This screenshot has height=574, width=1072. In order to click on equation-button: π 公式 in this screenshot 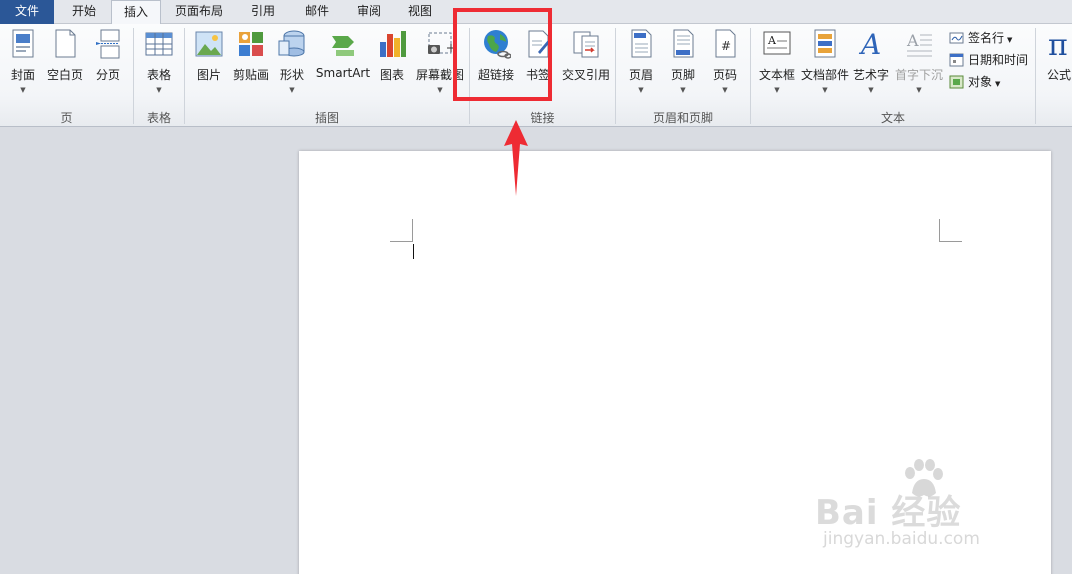, I will do `click(1057, 55)`.